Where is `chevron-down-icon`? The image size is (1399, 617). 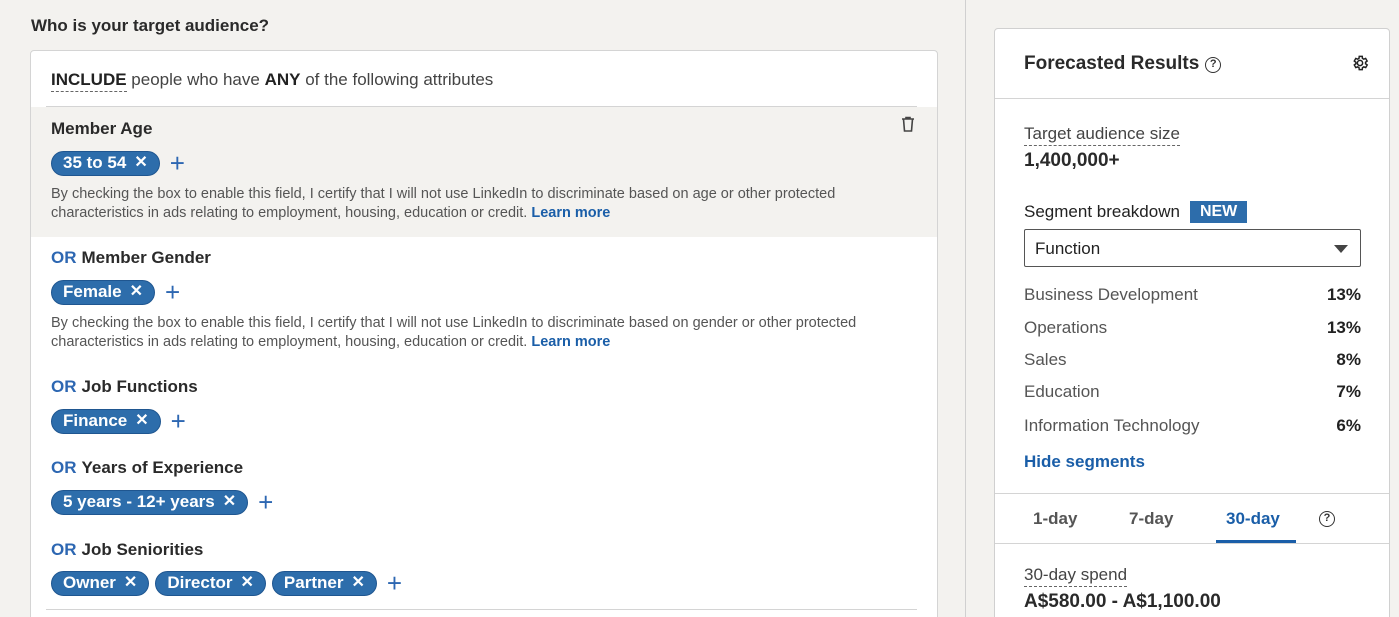 chevron-down-icon is located at coordinates (1341, 249).